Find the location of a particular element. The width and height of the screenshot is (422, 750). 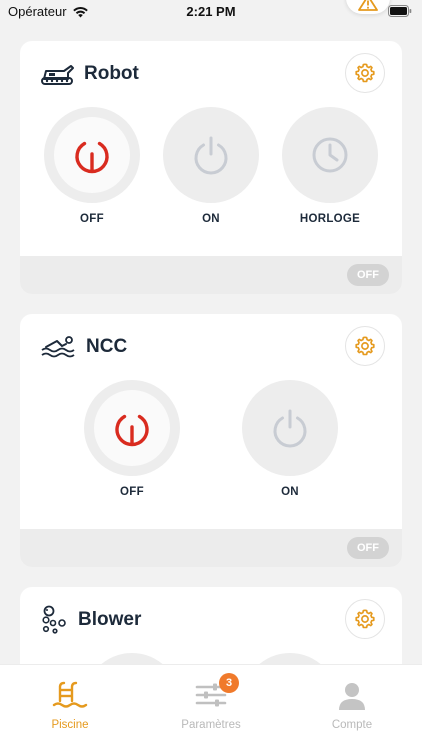

blower-card-title: Blower is located at coordinates (110, 619).